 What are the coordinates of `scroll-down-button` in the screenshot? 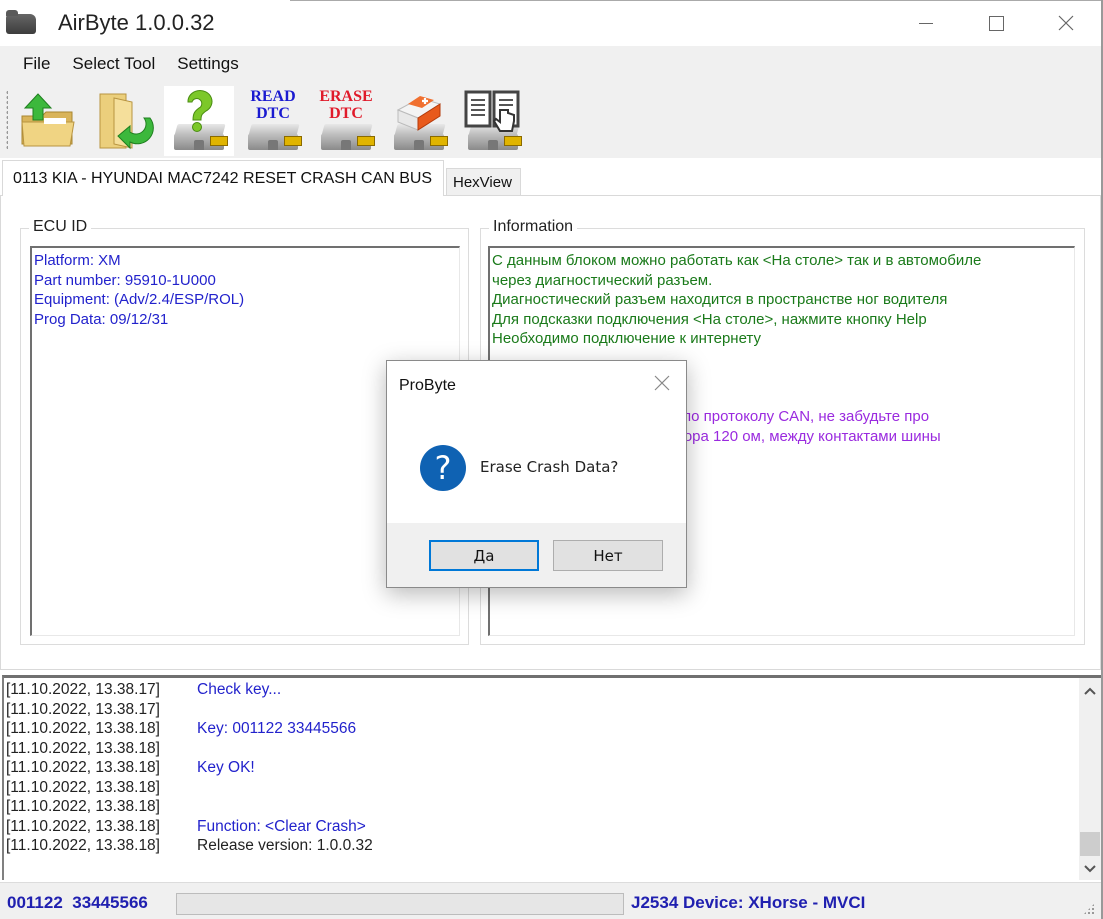 It's located at (1090, 869).